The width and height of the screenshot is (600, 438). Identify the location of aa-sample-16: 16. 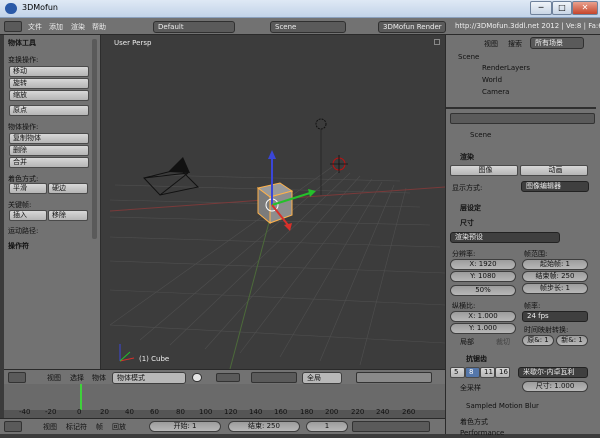
(502, 372).